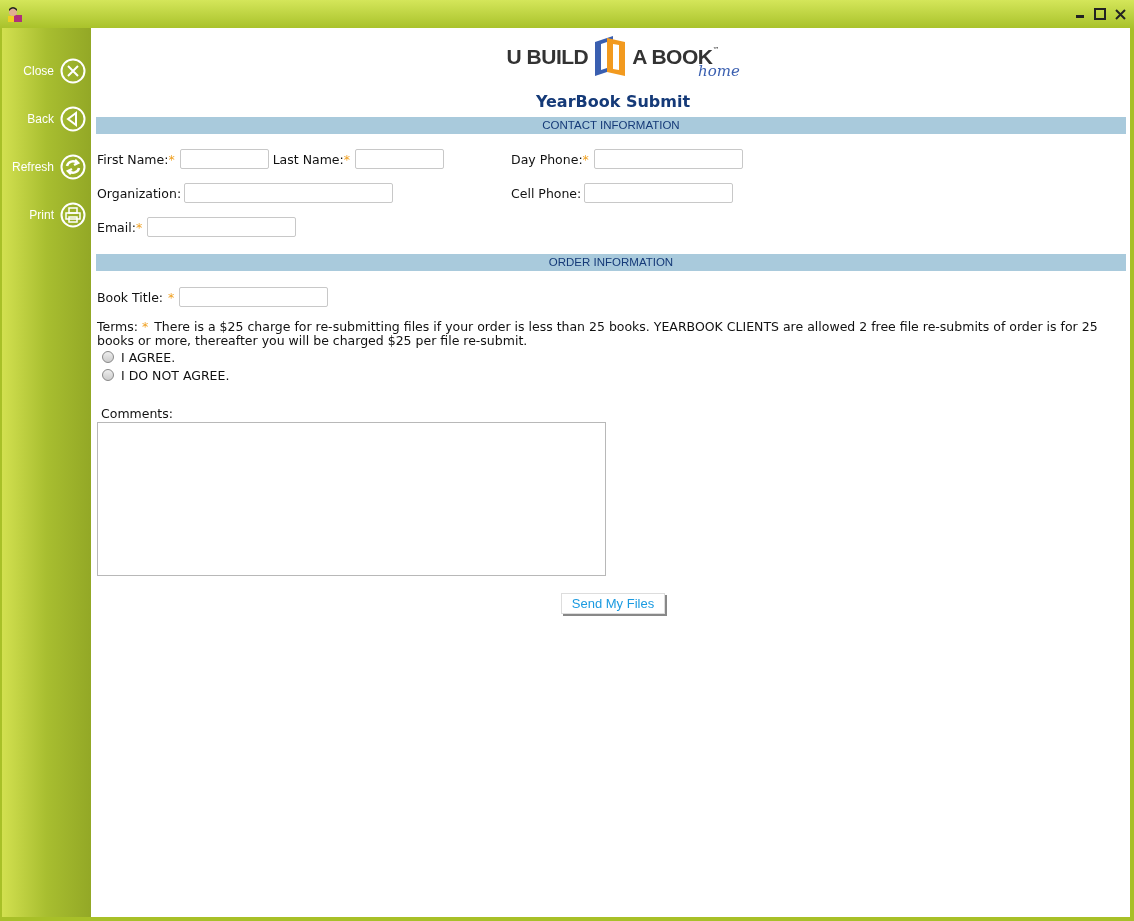 The height and width of the screenshot is (921, 1134). Describe the element at coordinates (610, 56) in the screenshot. I see `open-book-logo-icon` at that location.